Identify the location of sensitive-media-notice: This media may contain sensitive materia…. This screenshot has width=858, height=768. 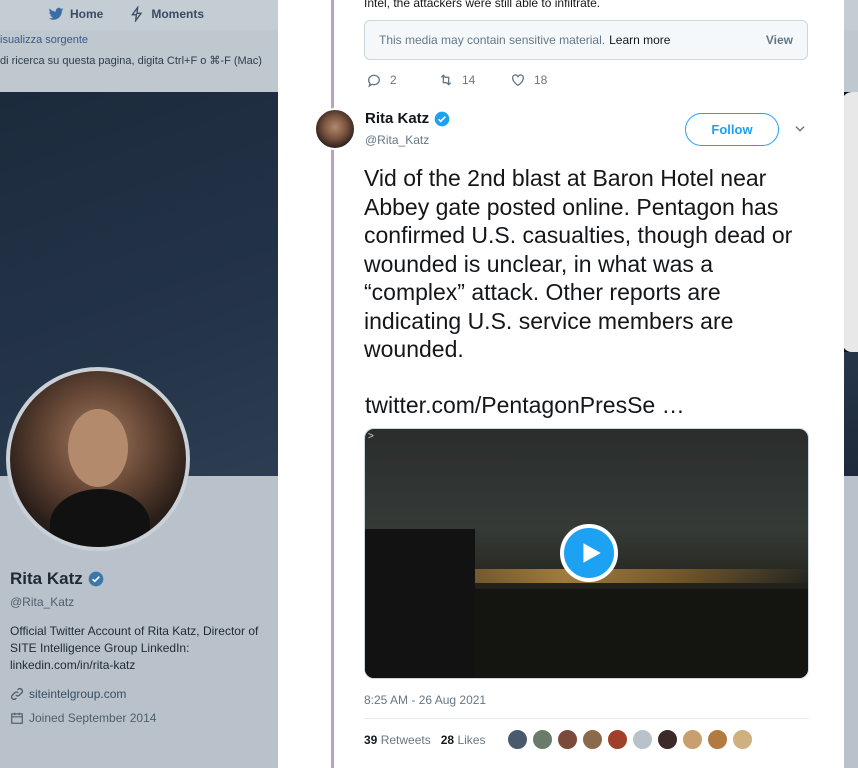
(586, 40).